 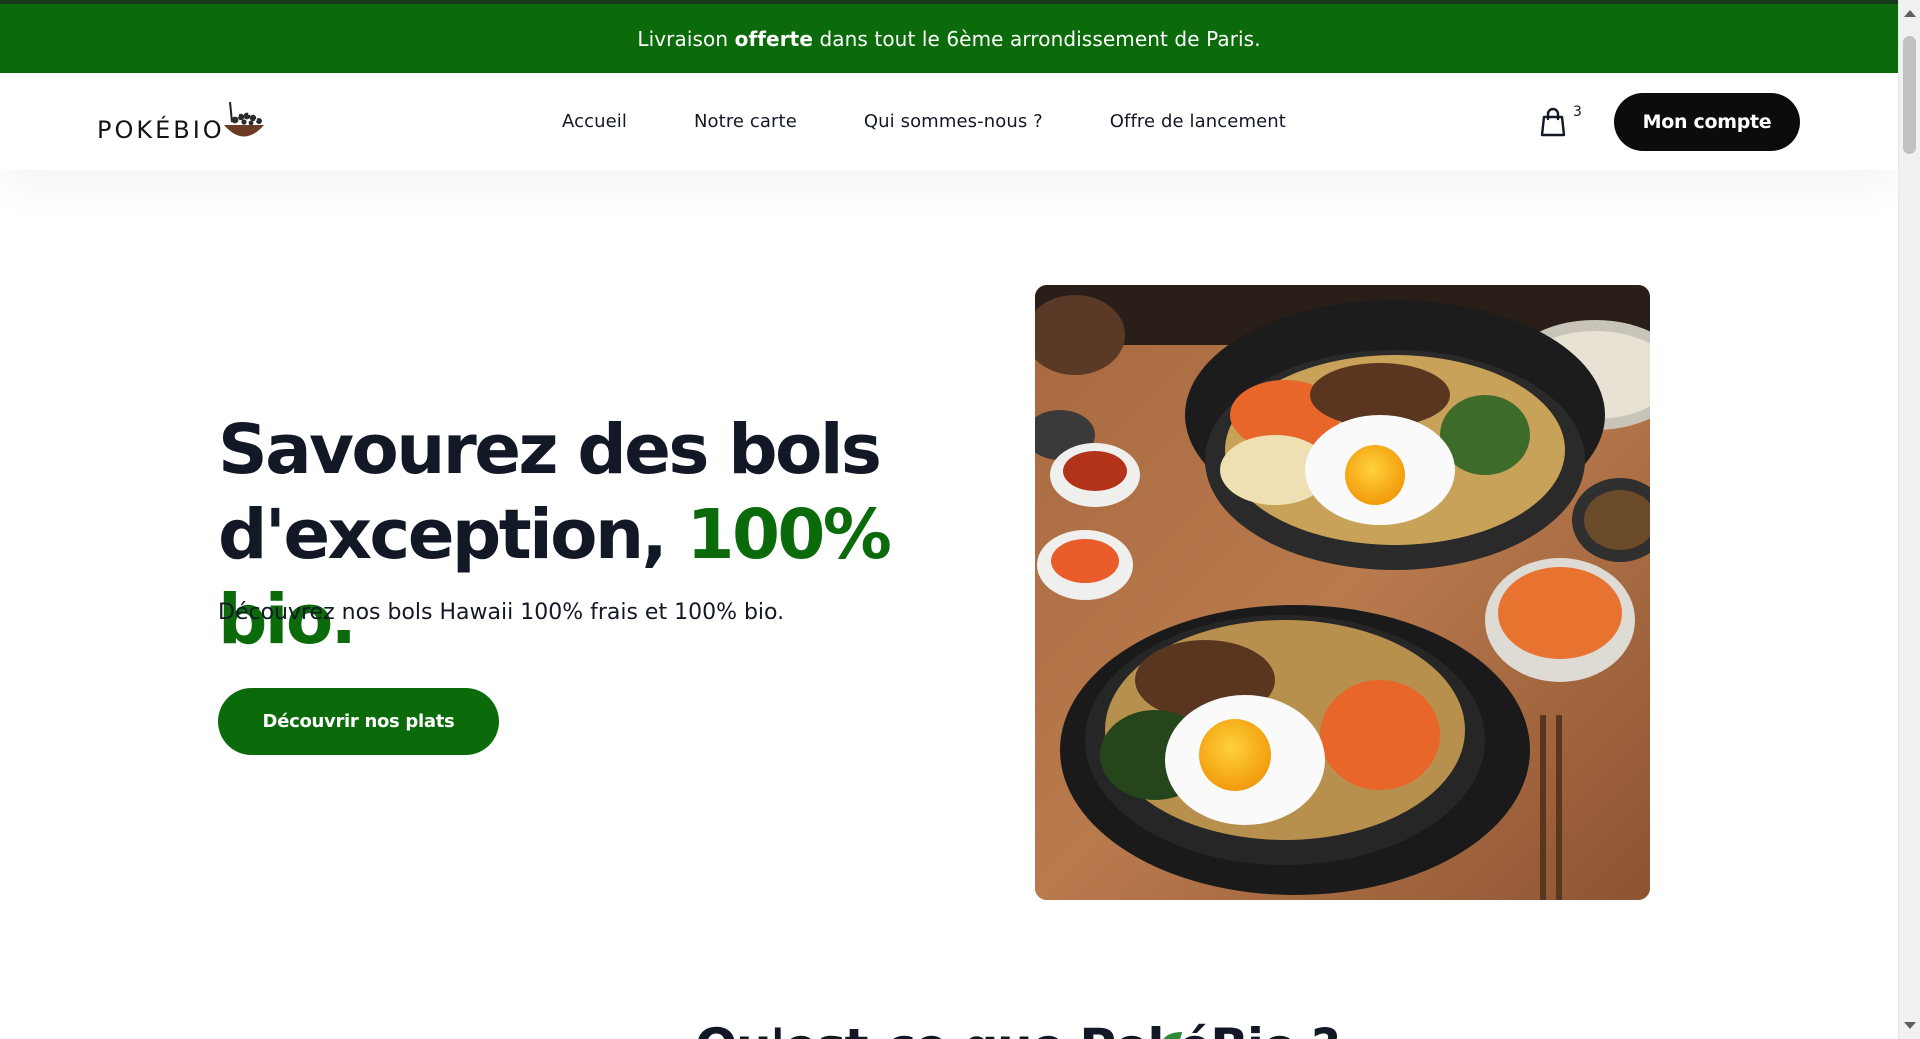 What do you see at coordinates (594, 121) in the screenshot?
I see `nav-item-accueil: Accueil` at bounding box center [594, 121].